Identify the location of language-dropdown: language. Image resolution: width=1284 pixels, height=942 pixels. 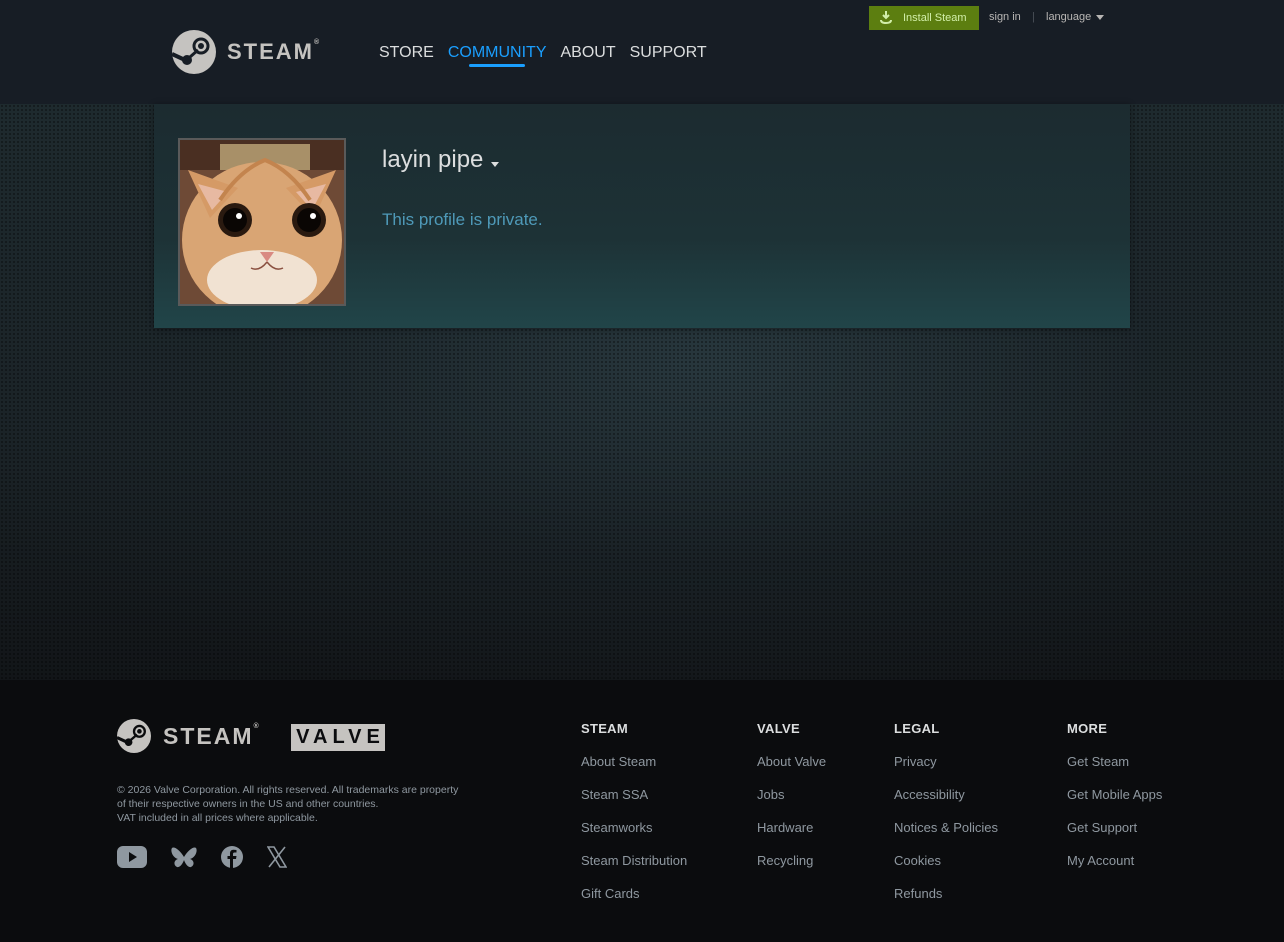
(1075, 17).